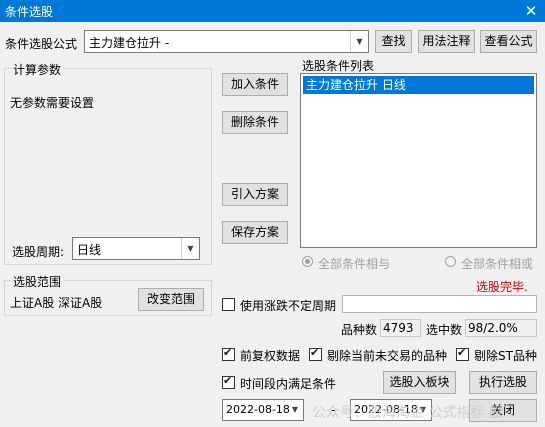 This screenshot has height=427, width=545. What do you see at coordinates (52, 103) in the screenshot?
I see `params-message: 无参数需要设置` at bounding box center [52, 103].